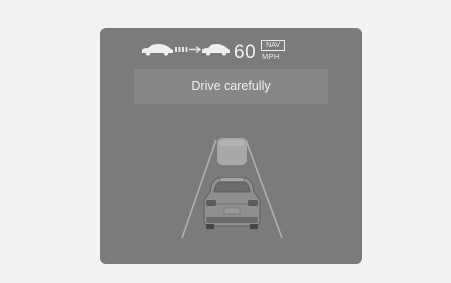 This screenshot has width=451, height=283. Describe the element at coordinates (232, 151) in the screenshot. I see `vehicle-ahead-icon` at that location.